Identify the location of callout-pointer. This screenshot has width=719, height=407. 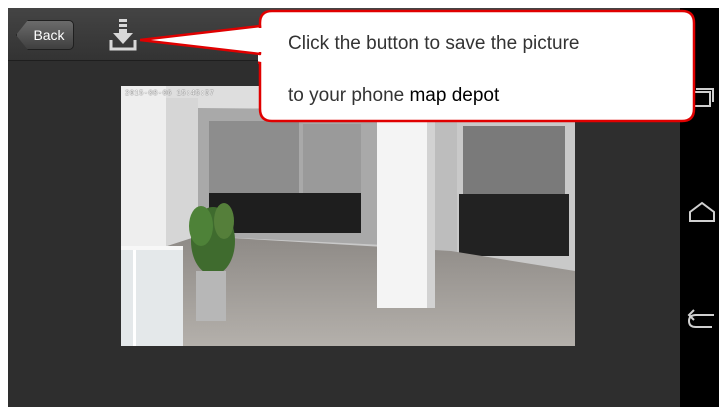
(201, 40).